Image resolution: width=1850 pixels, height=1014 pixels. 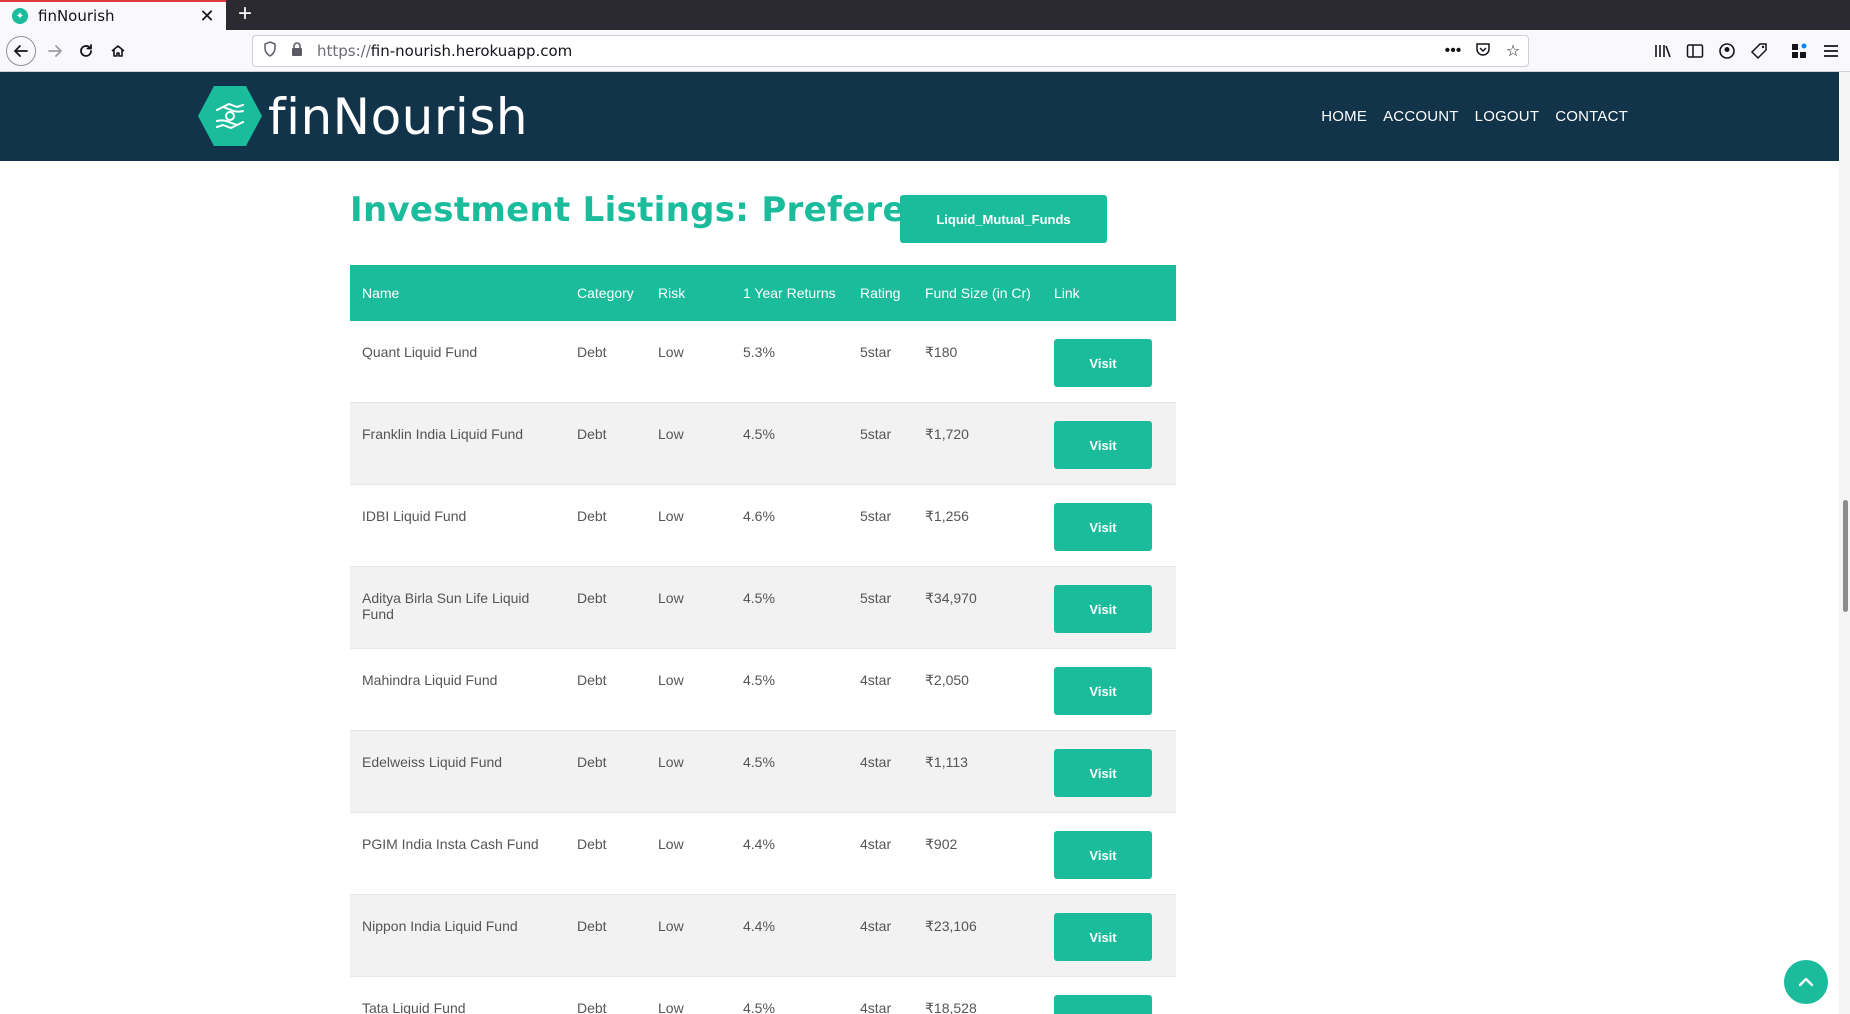 I want to click on browser-toolbar: https://fin-nourish.herokuapp.com ••• ☆, so click(x=925, y=51).